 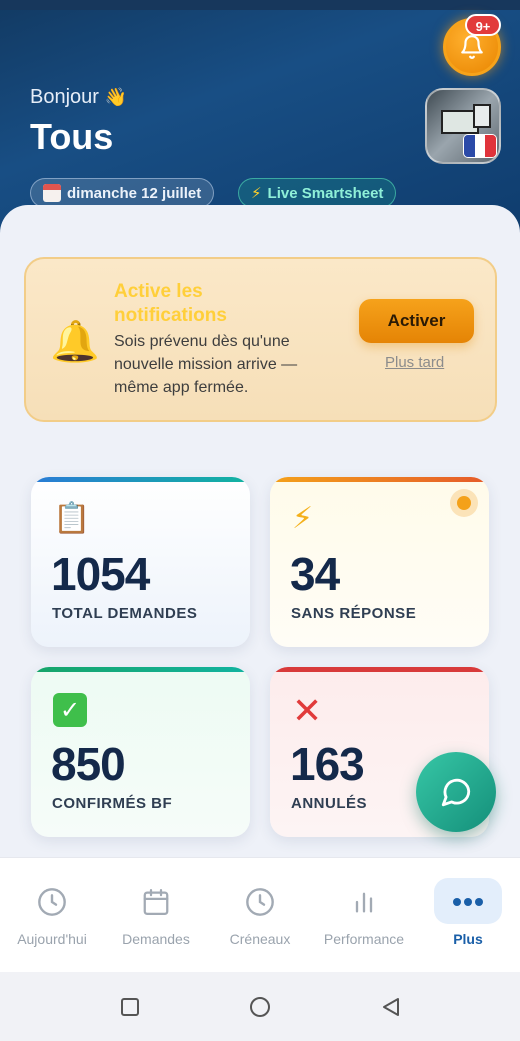 What do you see at coordinates (134, 193) in the screenshot?
I see `date-chip-label: dimanche 12 juillet` at bounding box center [134, 193].